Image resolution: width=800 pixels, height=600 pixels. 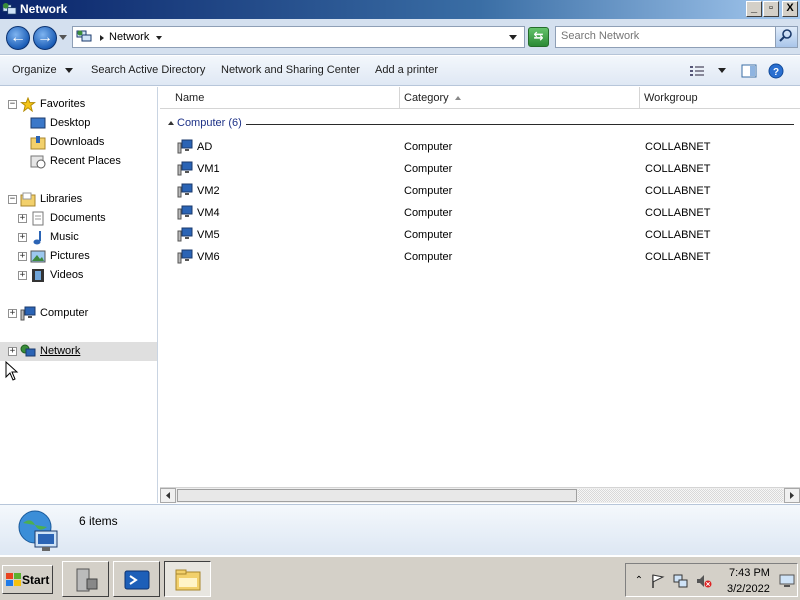 What do you see at coordinates (639, 581) in the screenshot?
I see `show-hidden-icons-icon: ⌃` at bounding box center [639, 581].